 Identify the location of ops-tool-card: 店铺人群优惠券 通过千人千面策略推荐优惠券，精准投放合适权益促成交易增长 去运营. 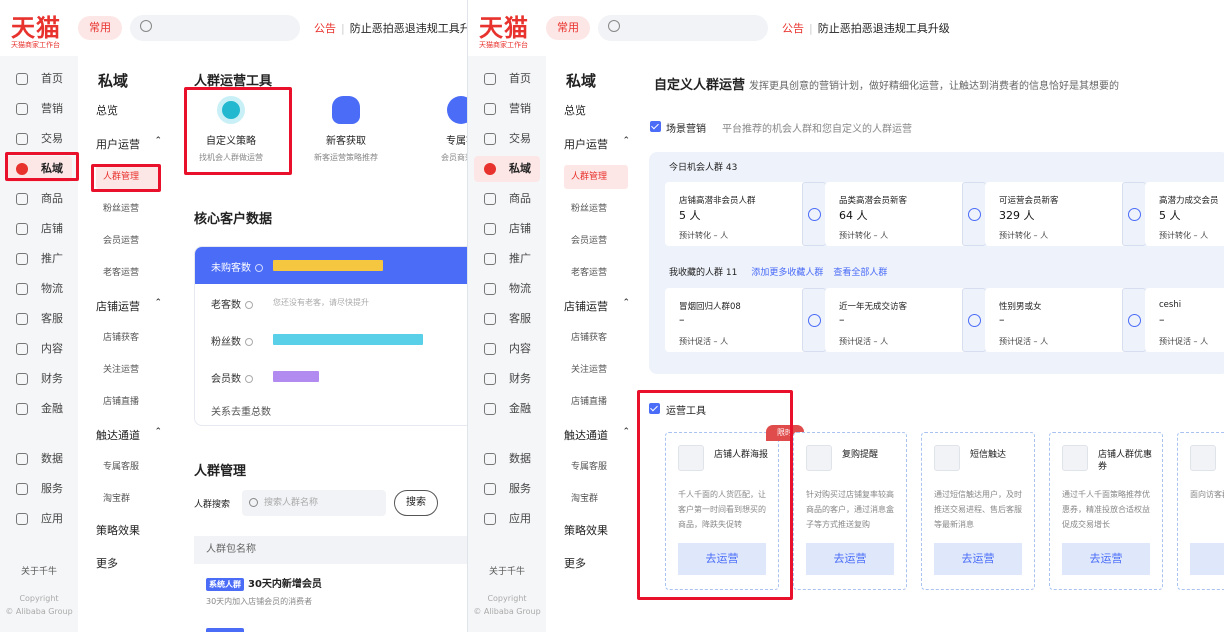
(1106, 511).